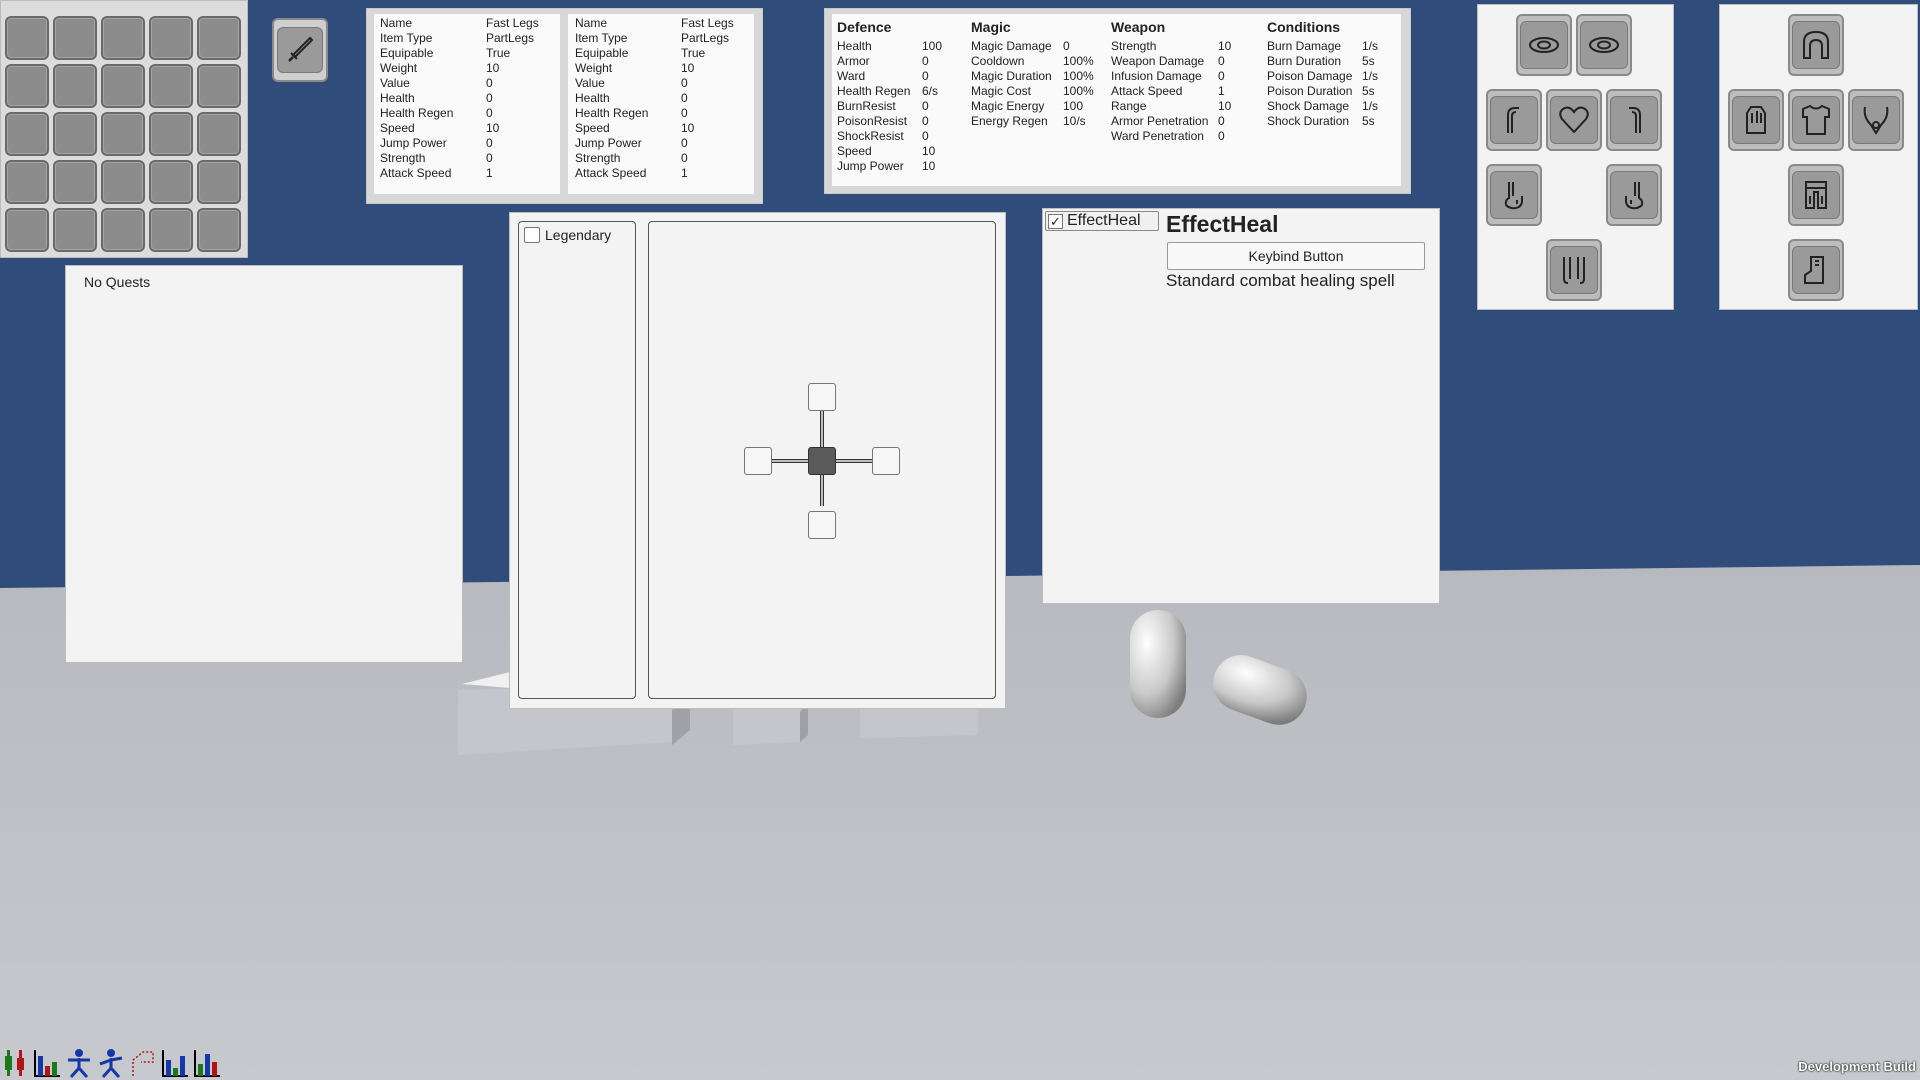 The image size is (1920, 1080). Describe the element at coordinates (1574, 120) in the screenshot. I see `heart-slot` at that location.